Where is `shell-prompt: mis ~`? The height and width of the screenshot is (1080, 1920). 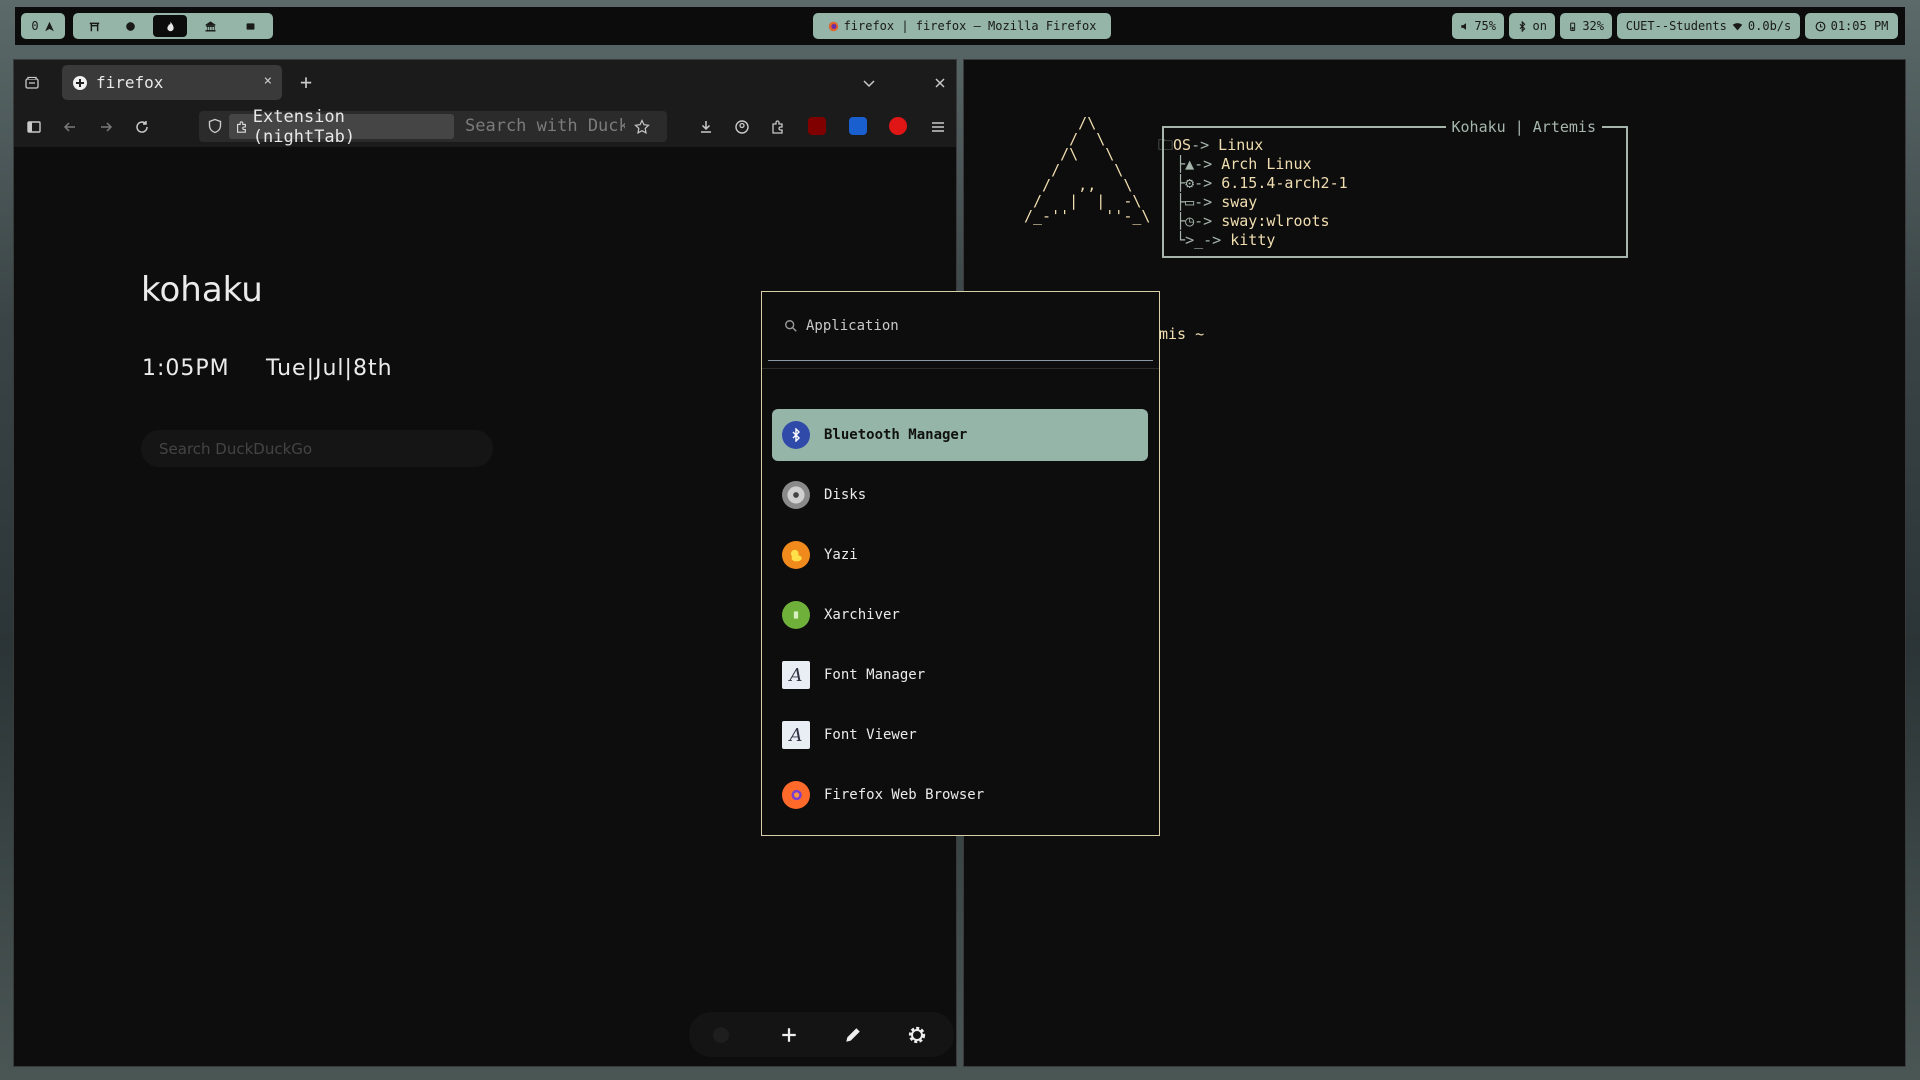 shell-prompt: mis ~ is located at coordinates (1182, 334).